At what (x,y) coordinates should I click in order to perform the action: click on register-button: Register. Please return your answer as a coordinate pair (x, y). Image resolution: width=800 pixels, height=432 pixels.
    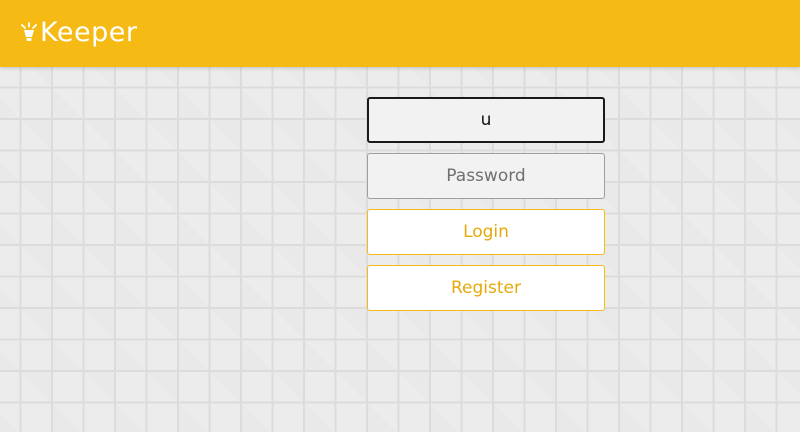
    Looking at the image, I should click on (486, 288).